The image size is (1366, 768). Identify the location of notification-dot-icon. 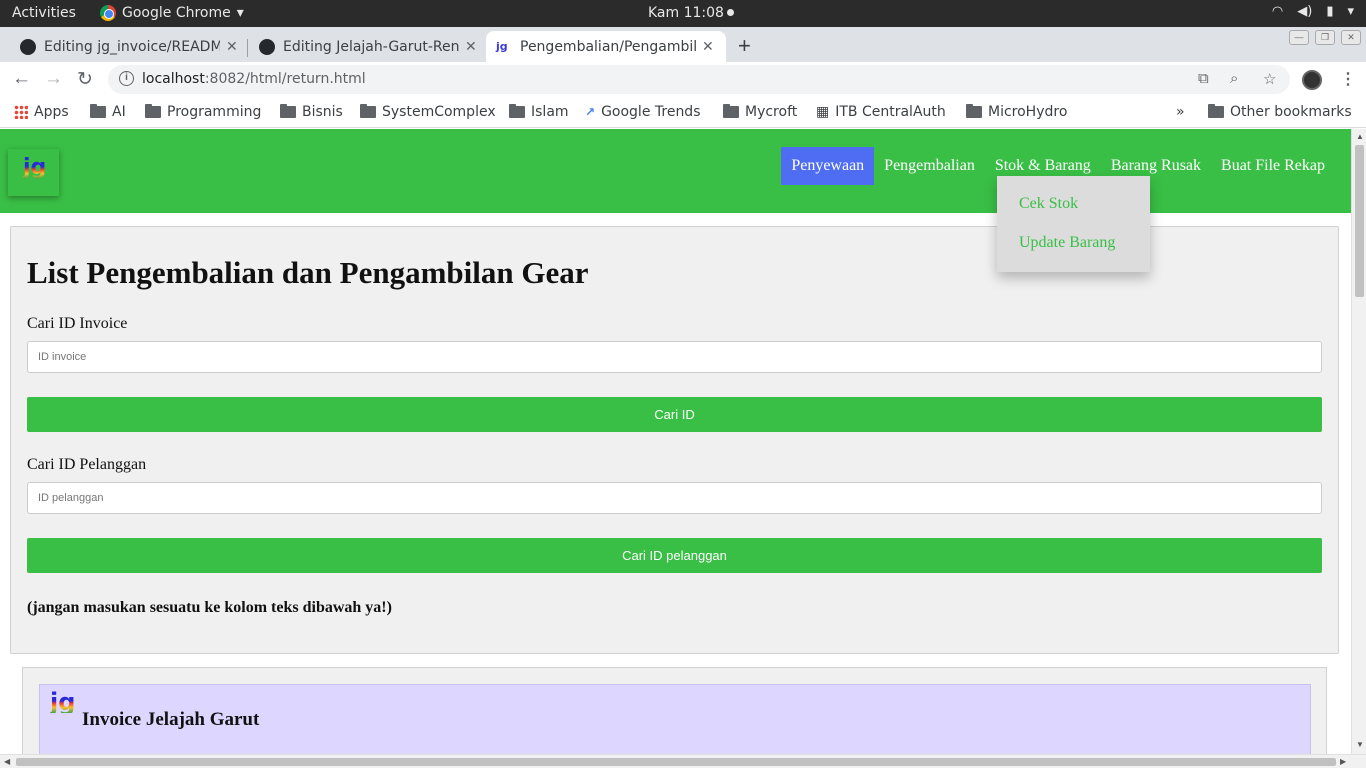
(730, 12).